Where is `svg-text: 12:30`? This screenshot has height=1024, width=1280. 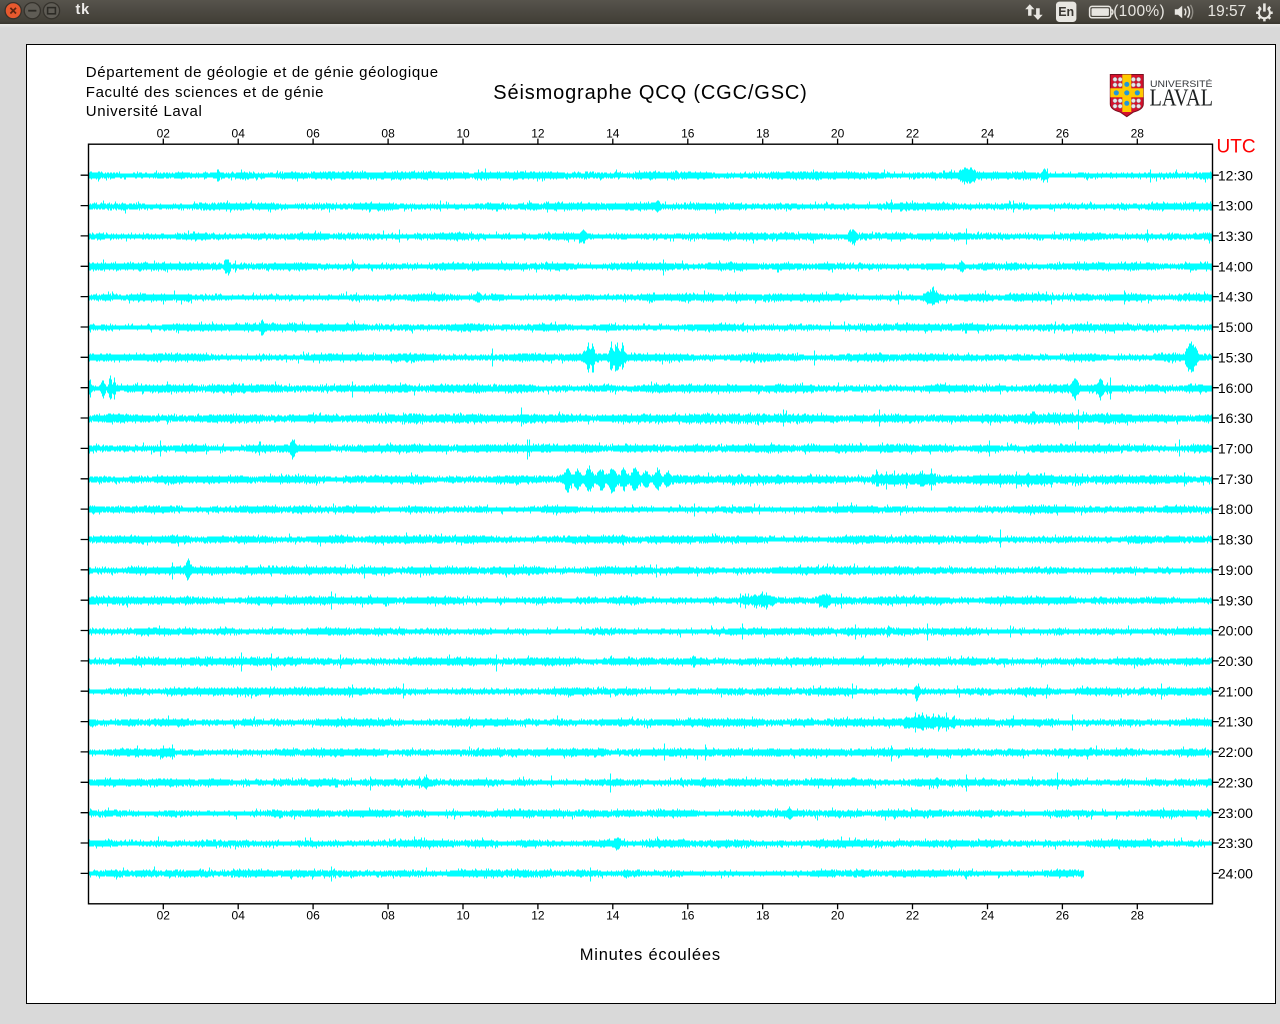 svg-text: 12:30 is located at coordinates (1235, 175).